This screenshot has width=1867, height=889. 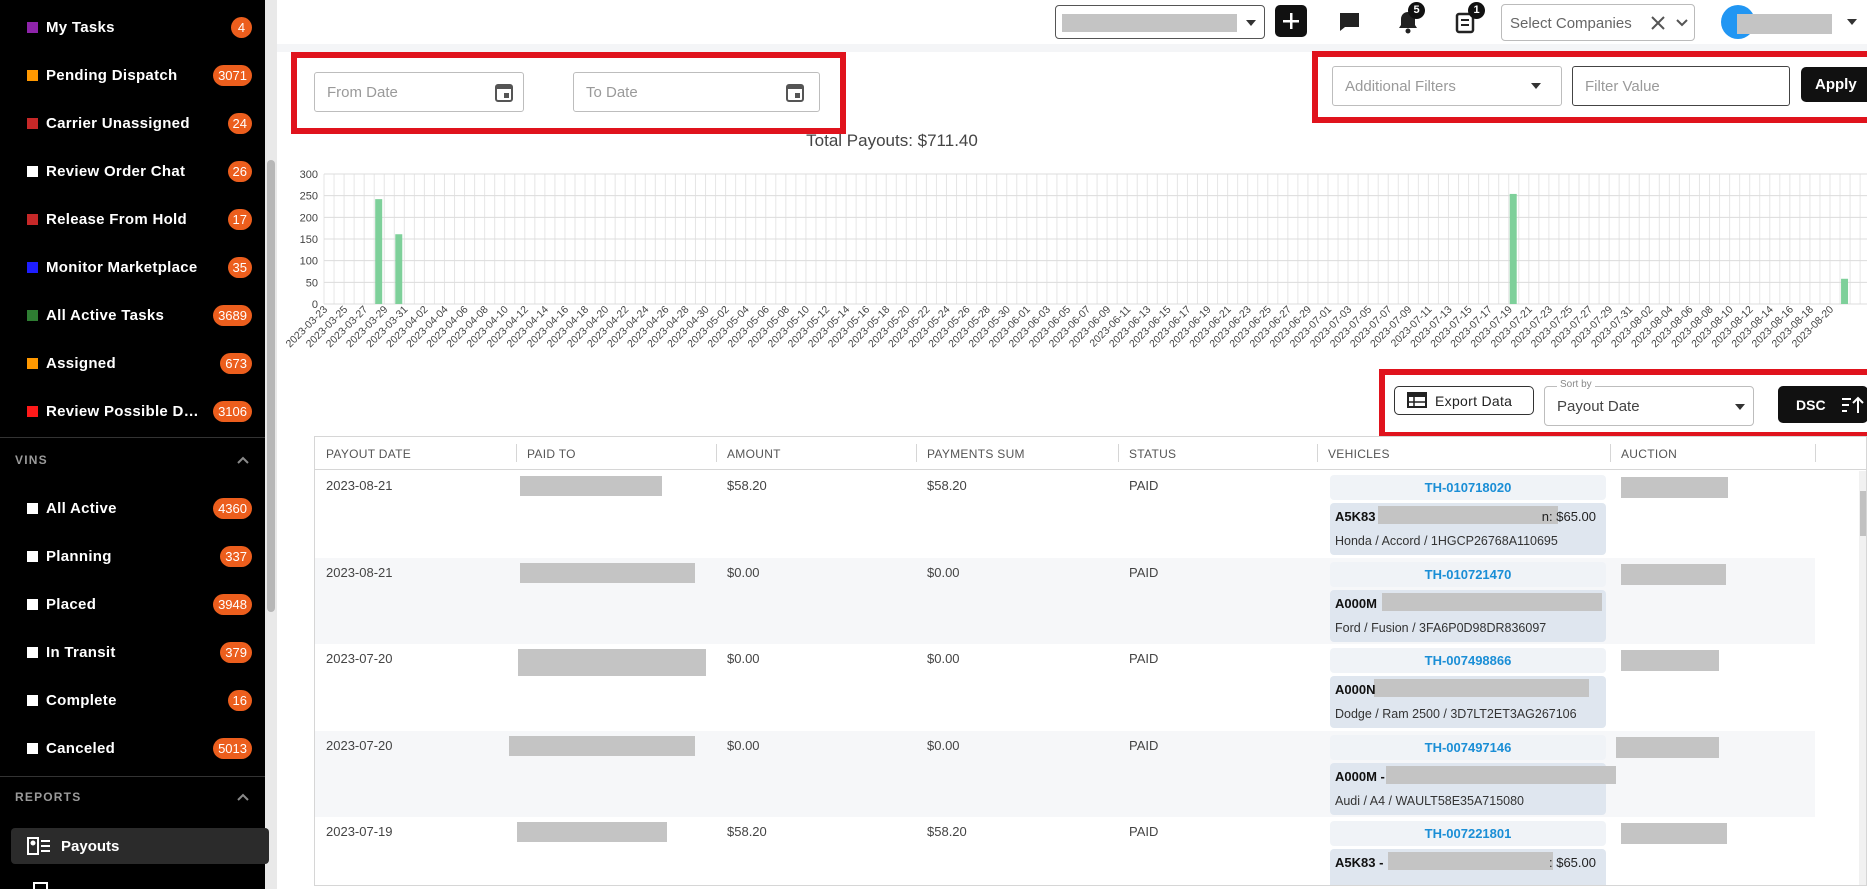 What do you see at coordinates (239, 267) in the screenshot?
I see `count-badge: 35` at bounding box center [239, 267].